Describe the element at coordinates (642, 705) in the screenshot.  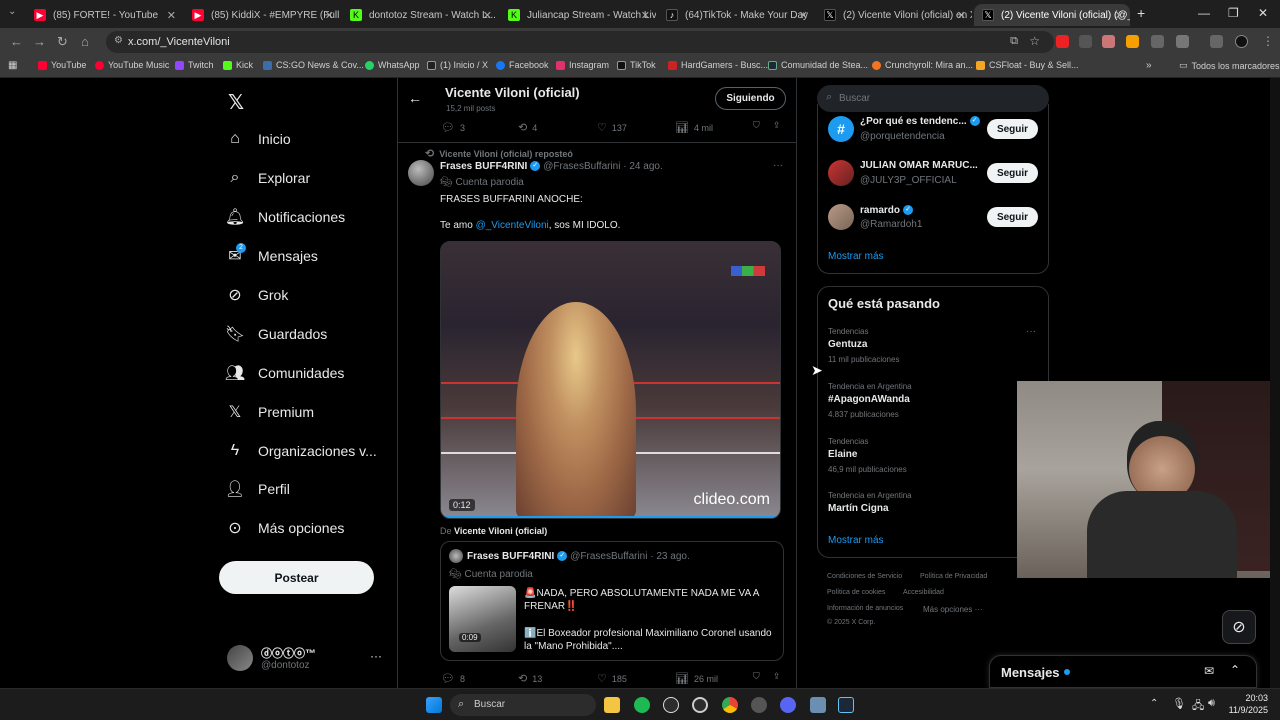
I see `spotify-icon` at that location.